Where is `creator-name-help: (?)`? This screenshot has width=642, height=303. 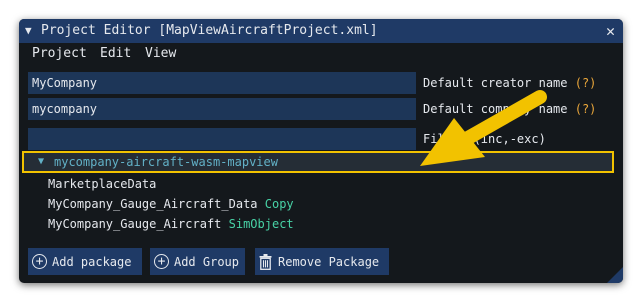
creator-name-help: (?) is located at coordinates (586, 83).